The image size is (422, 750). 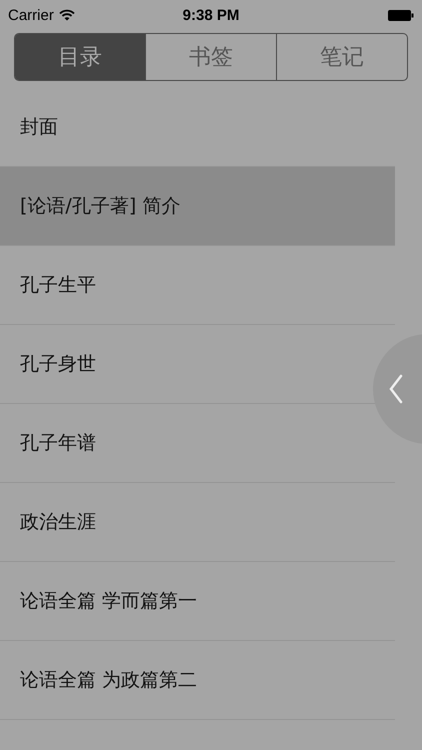 I want to click on battery-icon, so click(x=401, y=15).